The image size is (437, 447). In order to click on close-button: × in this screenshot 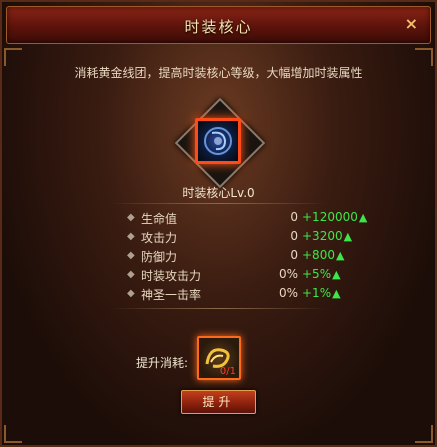, I will do `click(411, 23)`.